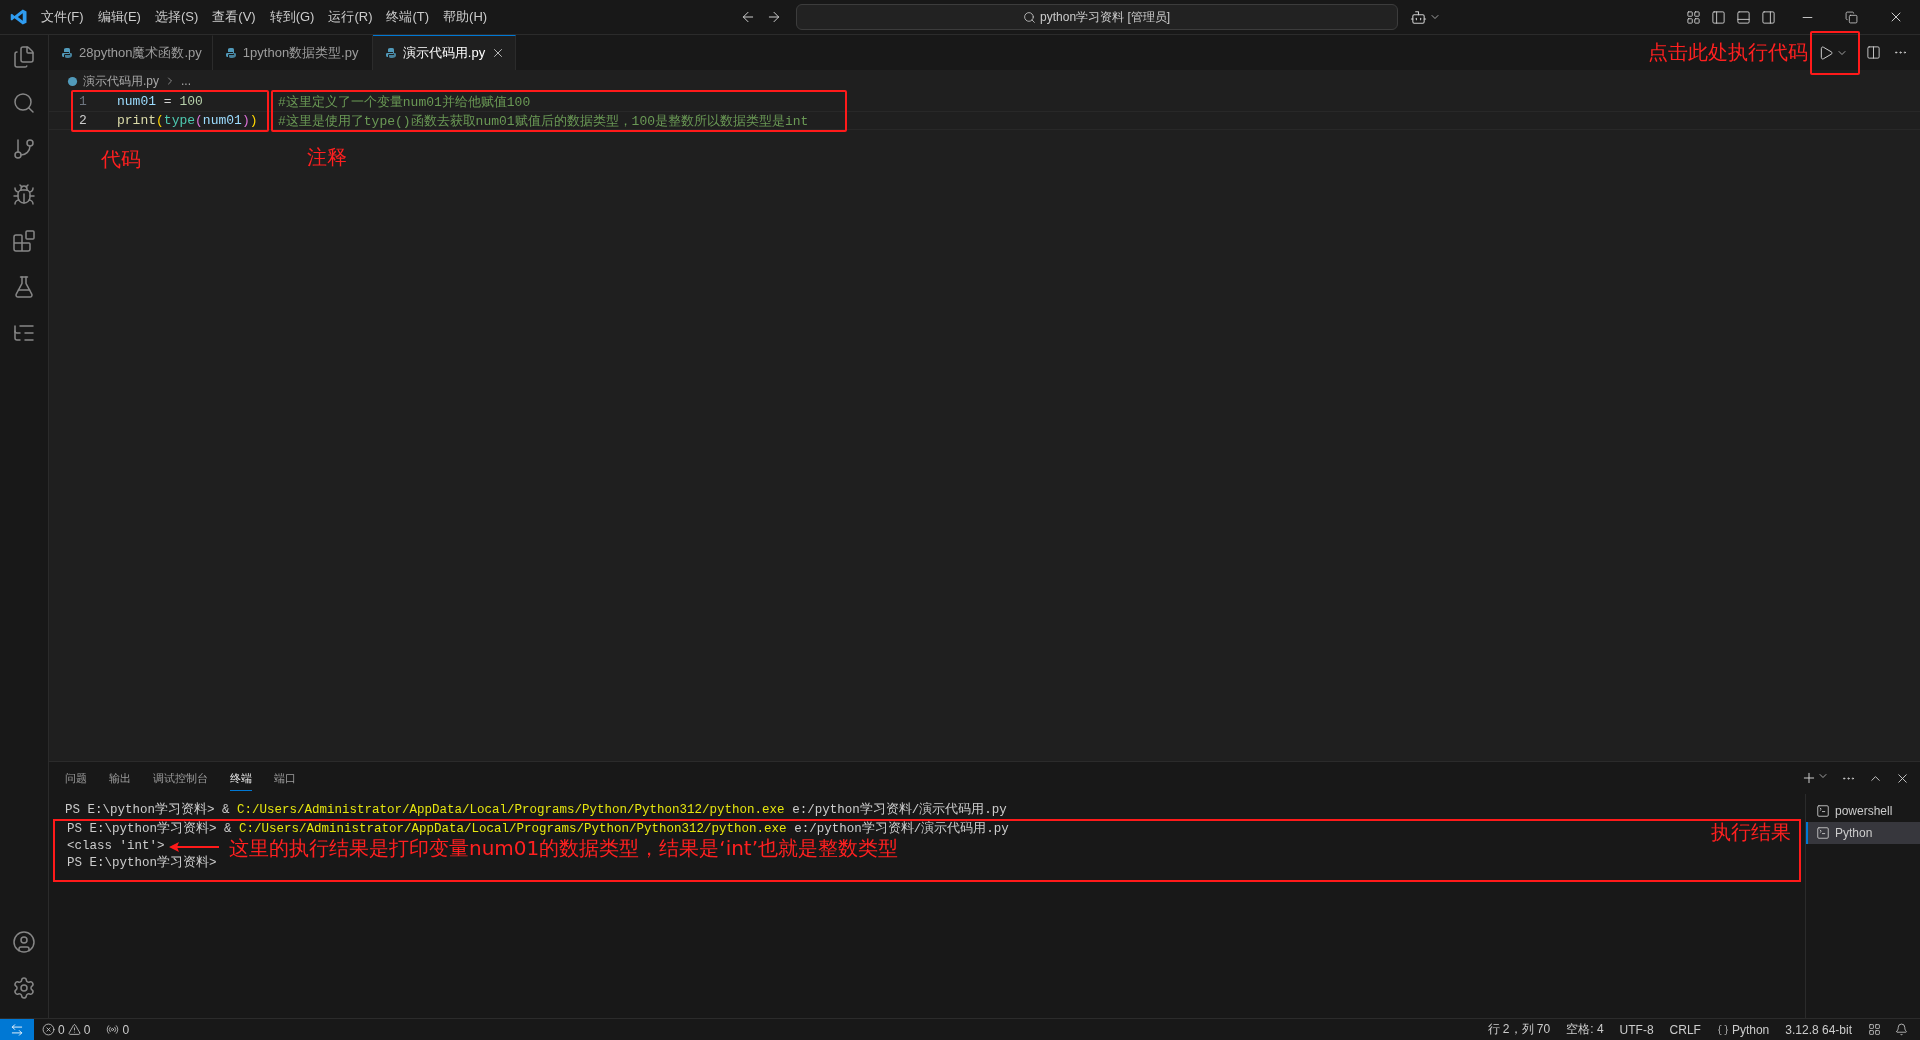 Image resolution: width=1920 pixels, height=1040 pixels. I want to click on menu-item: 查看(V), so click(234, 17).